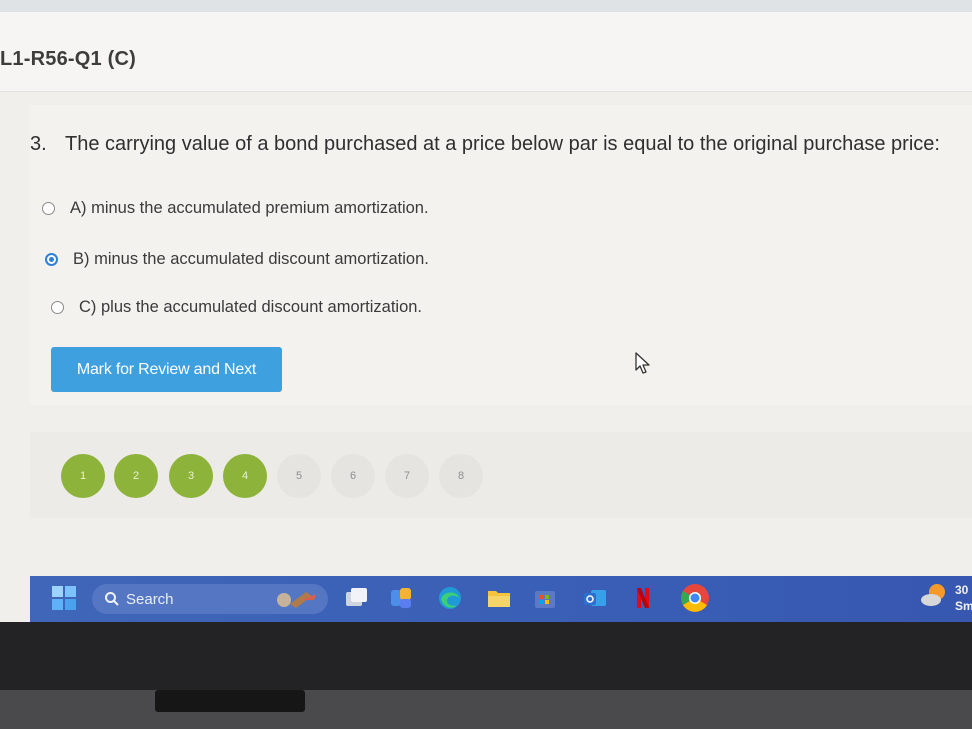 The height and width of the screenshot is (729, 972). Describe the element at coordinates (595, 598) in the screenshot. I see `outlook-icon` at that location.